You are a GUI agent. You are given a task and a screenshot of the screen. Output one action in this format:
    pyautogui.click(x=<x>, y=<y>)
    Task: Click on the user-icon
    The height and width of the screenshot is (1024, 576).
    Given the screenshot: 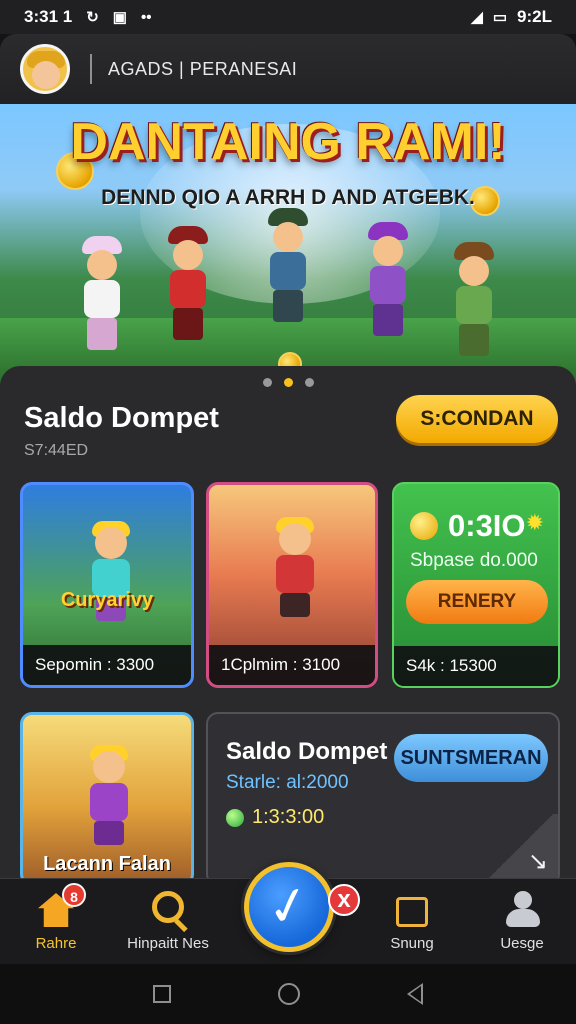 What is the action you would take?
    pyautogui.click(x=522, y=909)
    